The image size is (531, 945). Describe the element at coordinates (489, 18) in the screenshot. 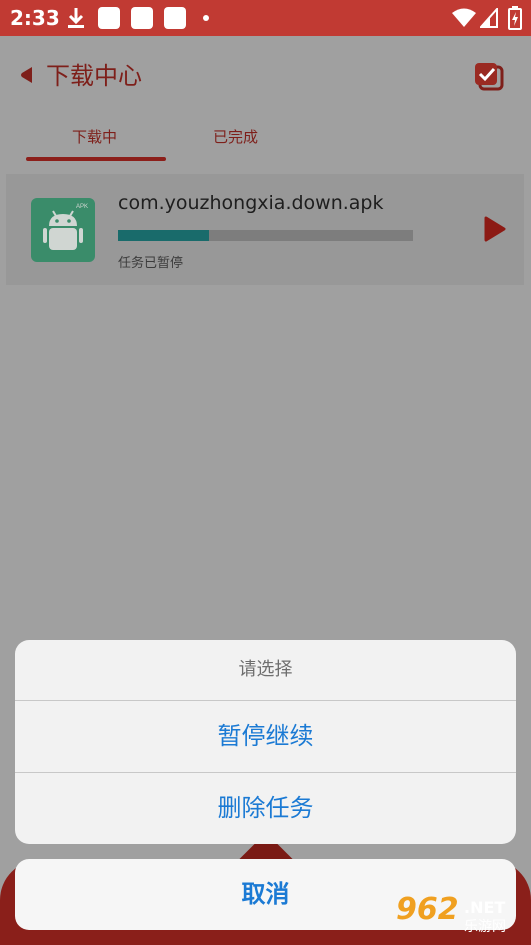

I see `signal-icon` at that location.